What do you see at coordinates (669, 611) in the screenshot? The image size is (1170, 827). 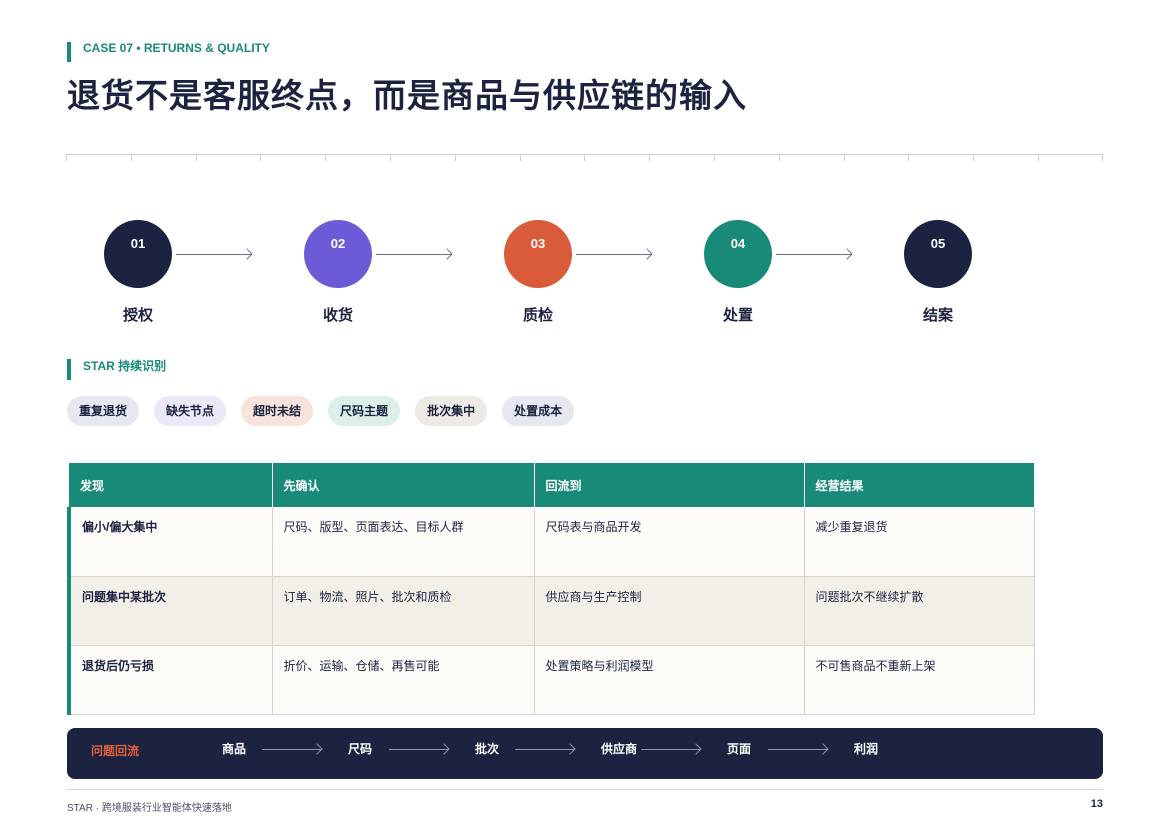 I see `table-cell: 供应商与生产控制` at bounding box center [669, 611].